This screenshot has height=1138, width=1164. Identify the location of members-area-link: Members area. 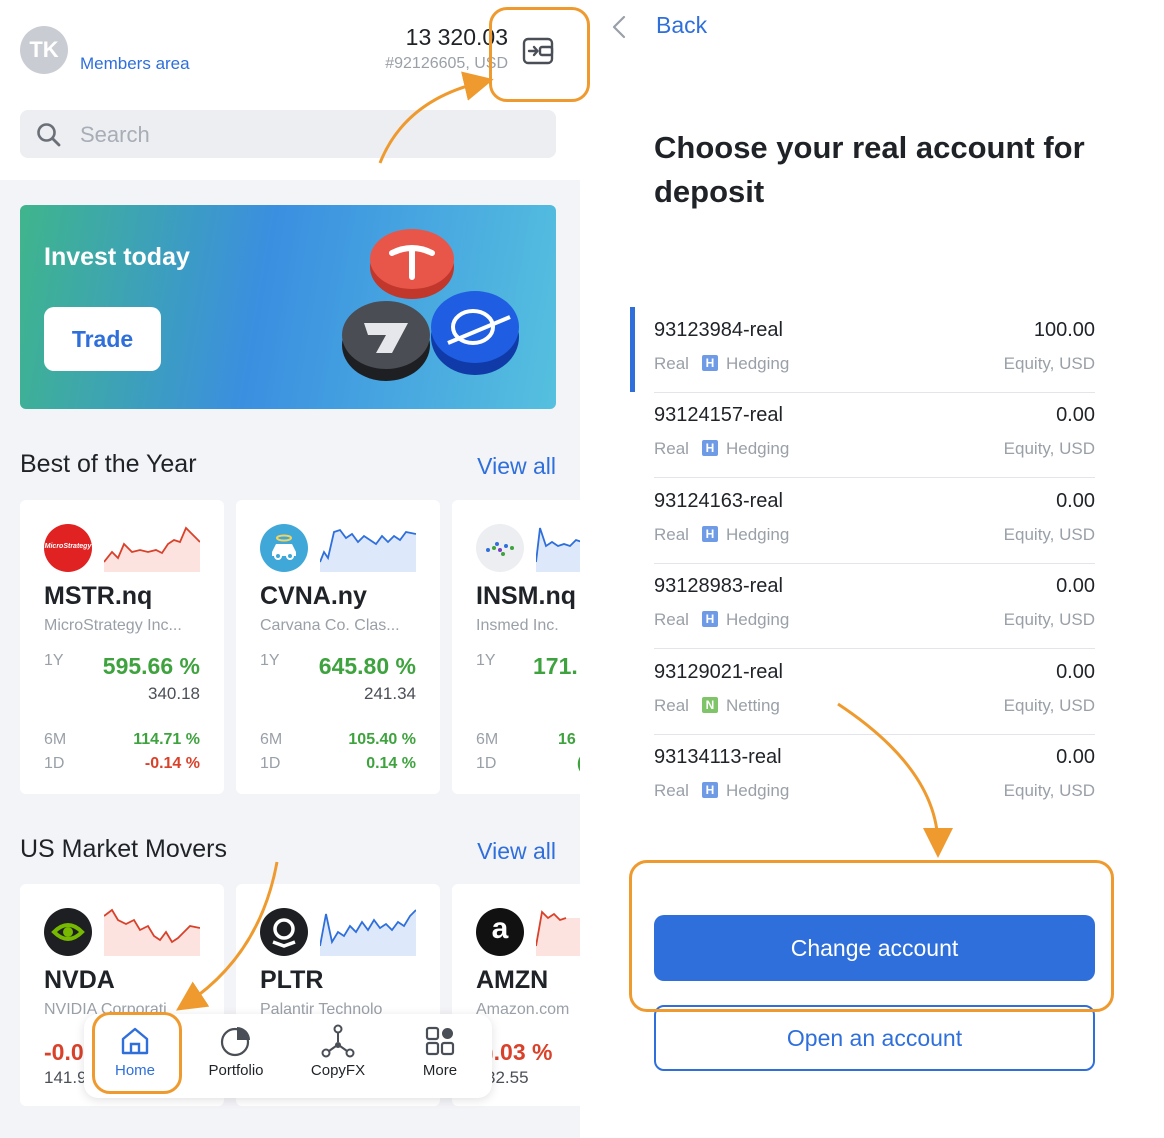
(135, 64).